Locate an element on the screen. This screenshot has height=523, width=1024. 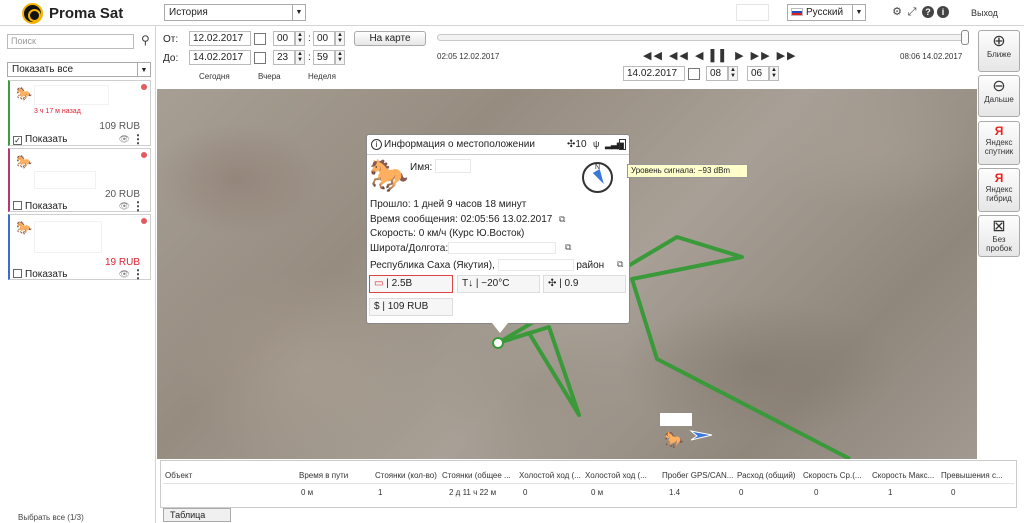
to-minute-stepper: ▲ ▼ is located at coordinates (340, 57).